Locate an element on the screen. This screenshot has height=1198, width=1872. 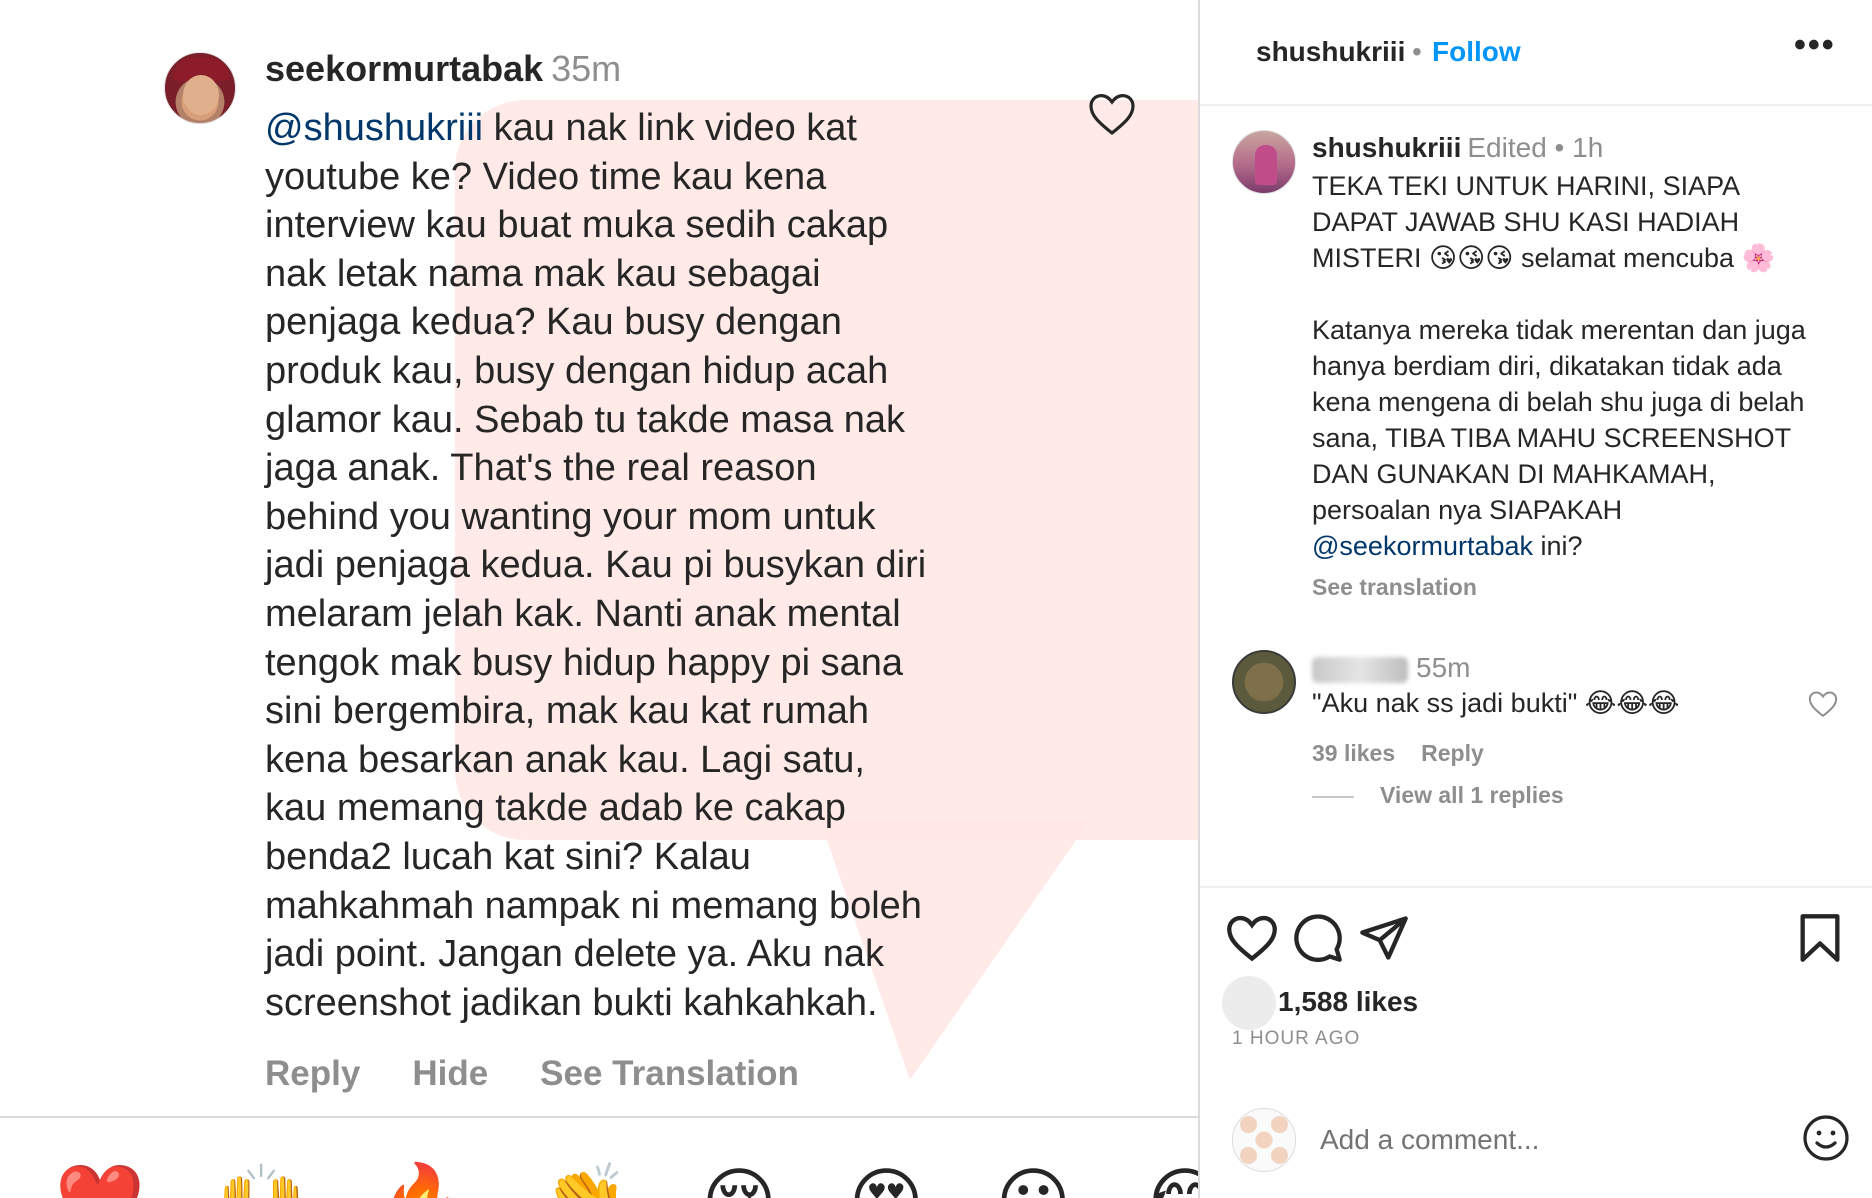
post-author-avatar is located at coordinates (1264, 162).